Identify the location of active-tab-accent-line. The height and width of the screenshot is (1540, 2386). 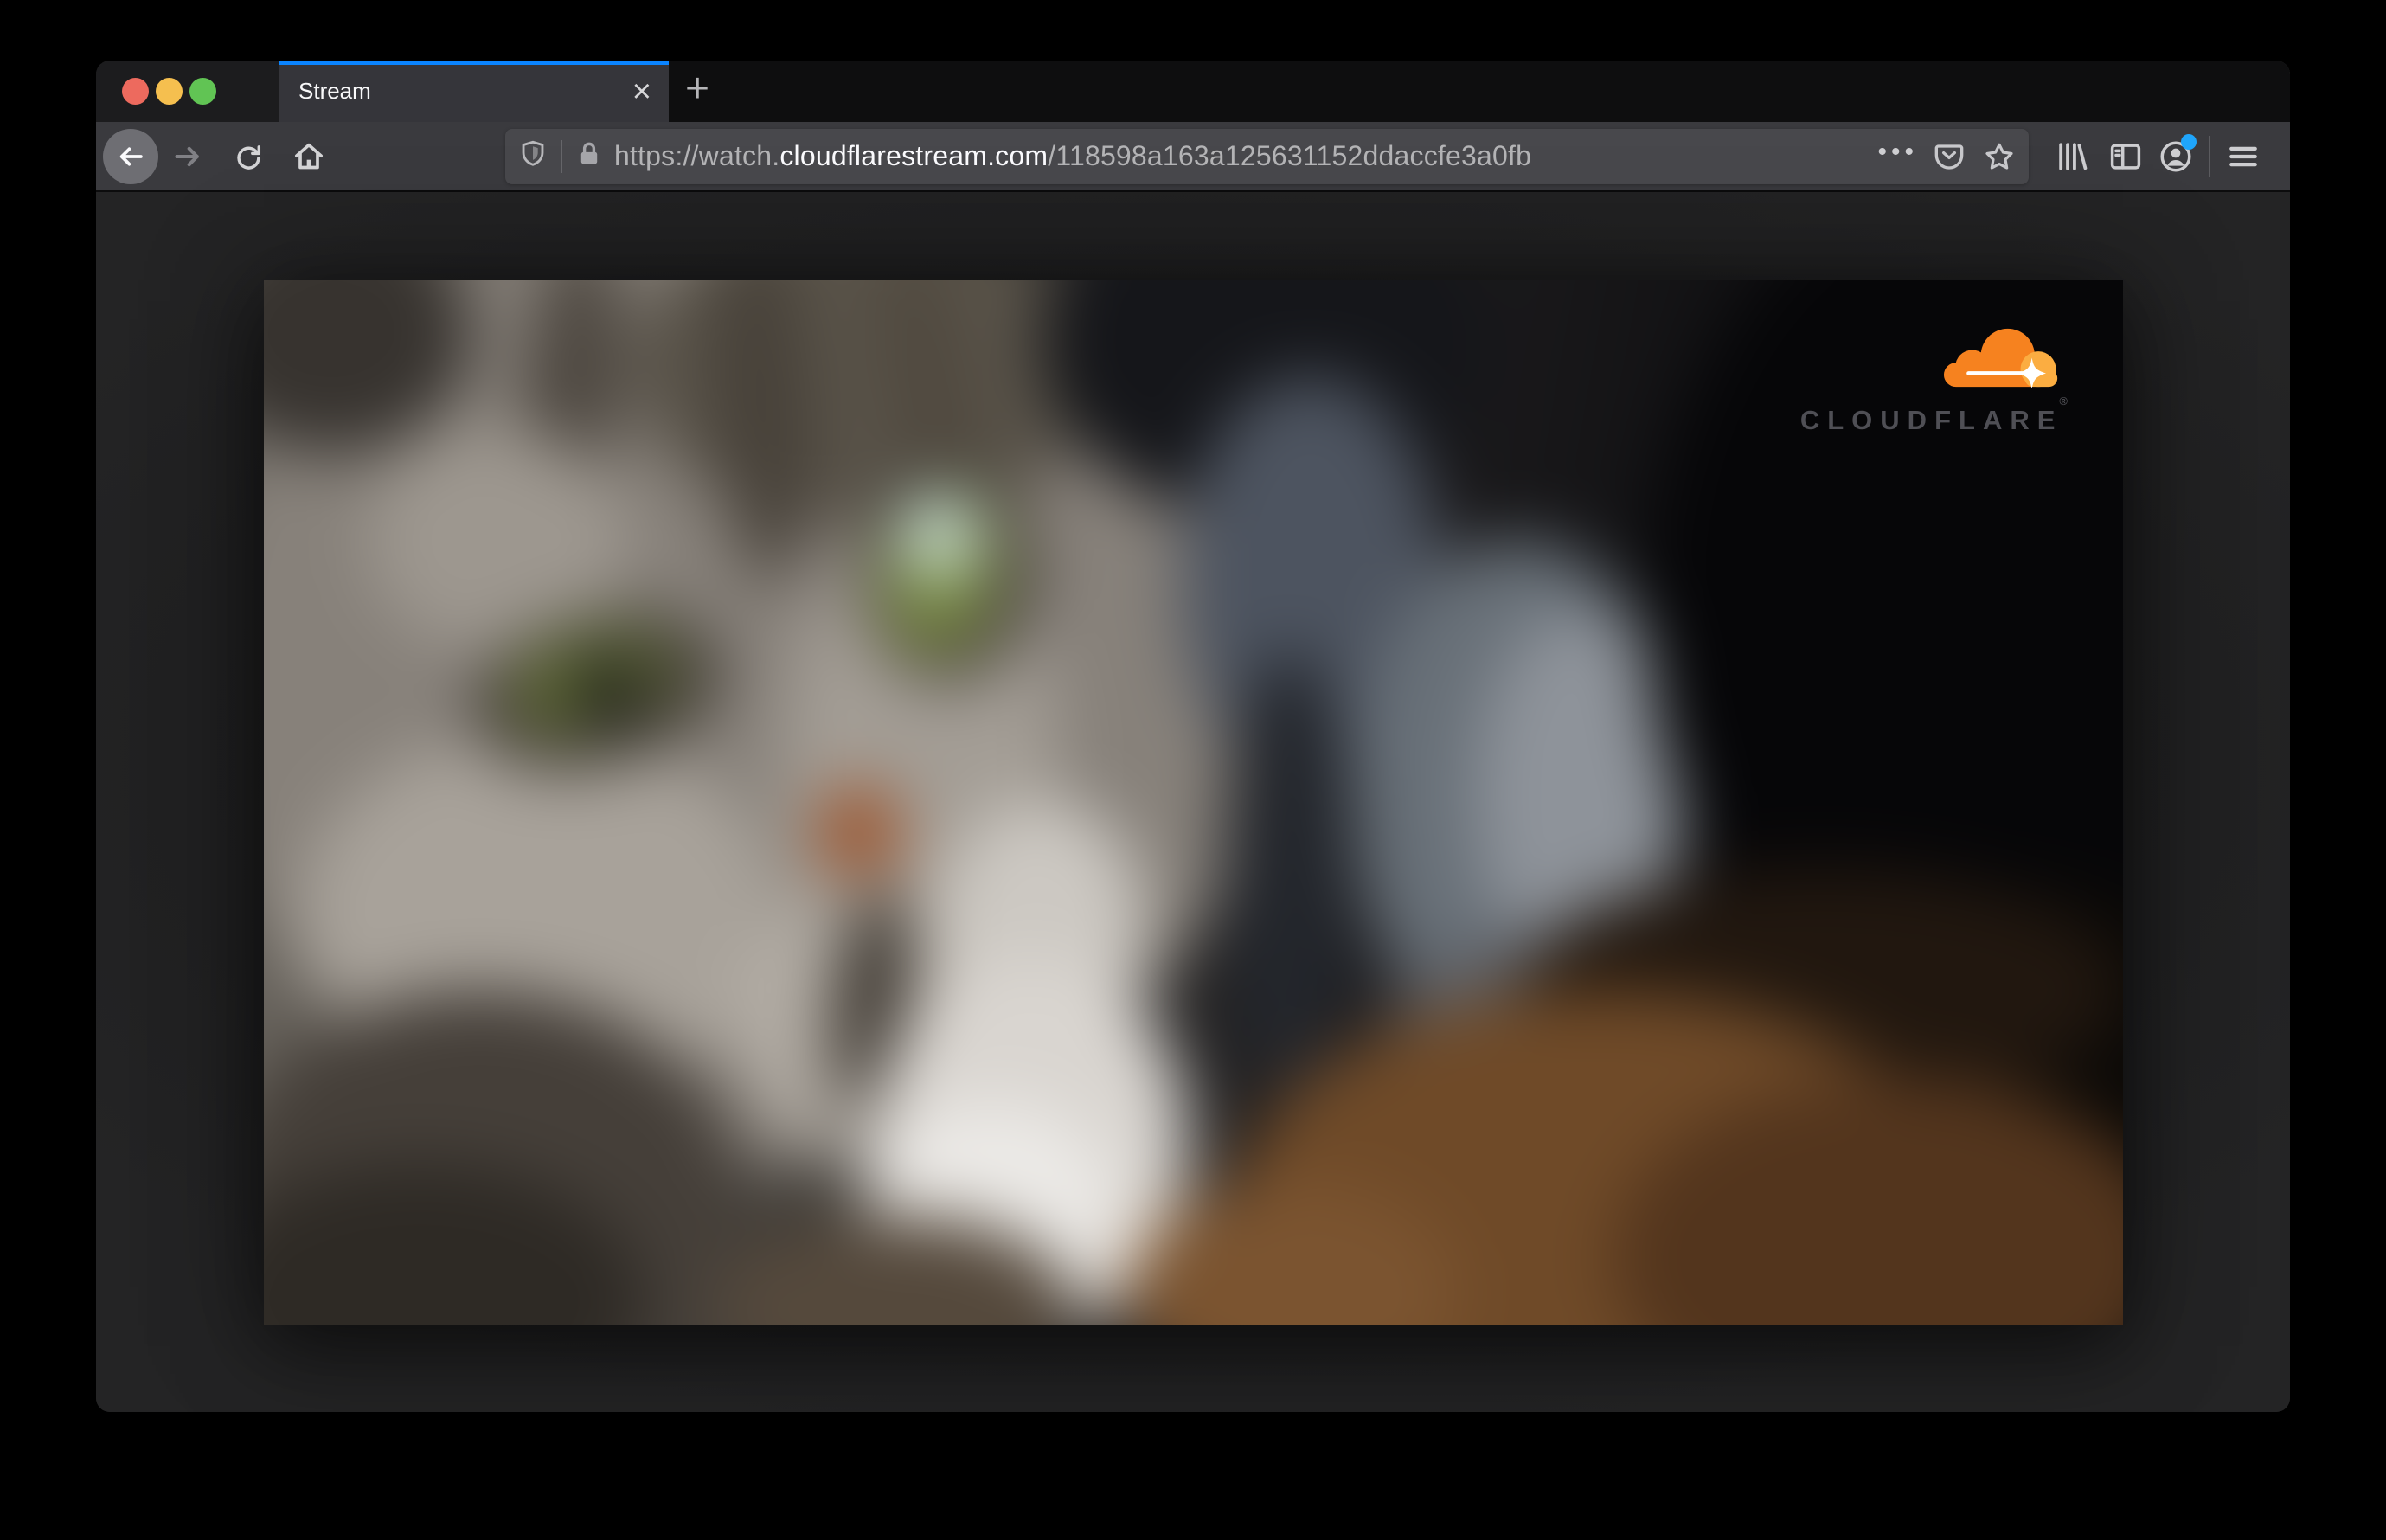
(474, 63).